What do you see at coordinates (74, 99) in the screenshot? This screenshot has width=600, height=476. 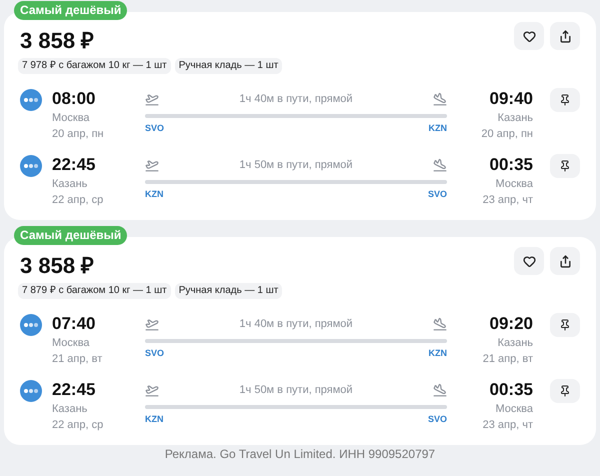 I see `departure-time: 08:00` at bounding box center [74, 99].